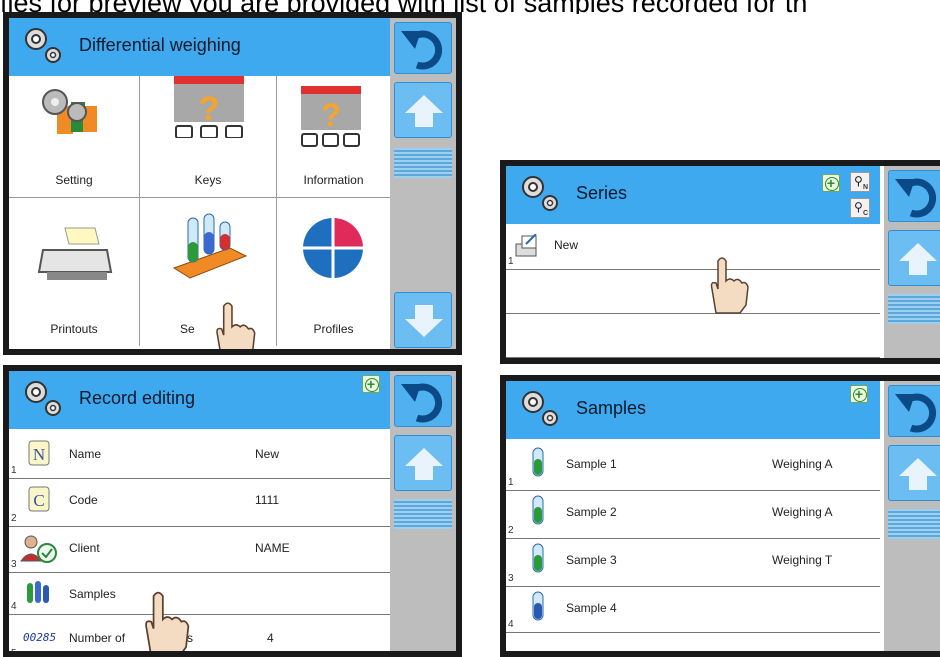 This screenshot has width=940, height=657. What do you see at coordinates (591, 608) in the screenshot?
I see `sample-name: Sample 4` at bounding box center [591, 608].